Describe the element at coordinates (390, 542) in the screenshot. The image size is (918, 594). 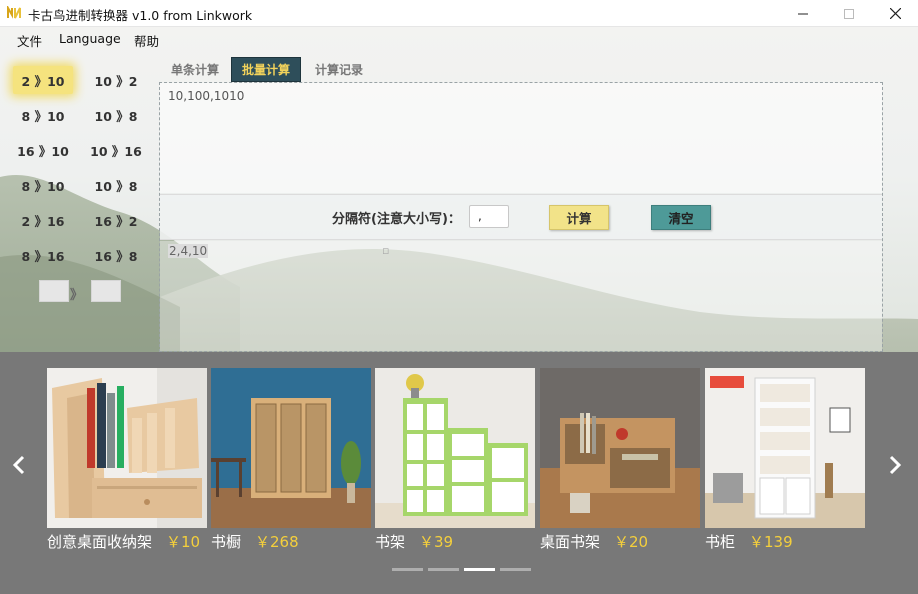
I see `ad-name-3: 书架` at that location.